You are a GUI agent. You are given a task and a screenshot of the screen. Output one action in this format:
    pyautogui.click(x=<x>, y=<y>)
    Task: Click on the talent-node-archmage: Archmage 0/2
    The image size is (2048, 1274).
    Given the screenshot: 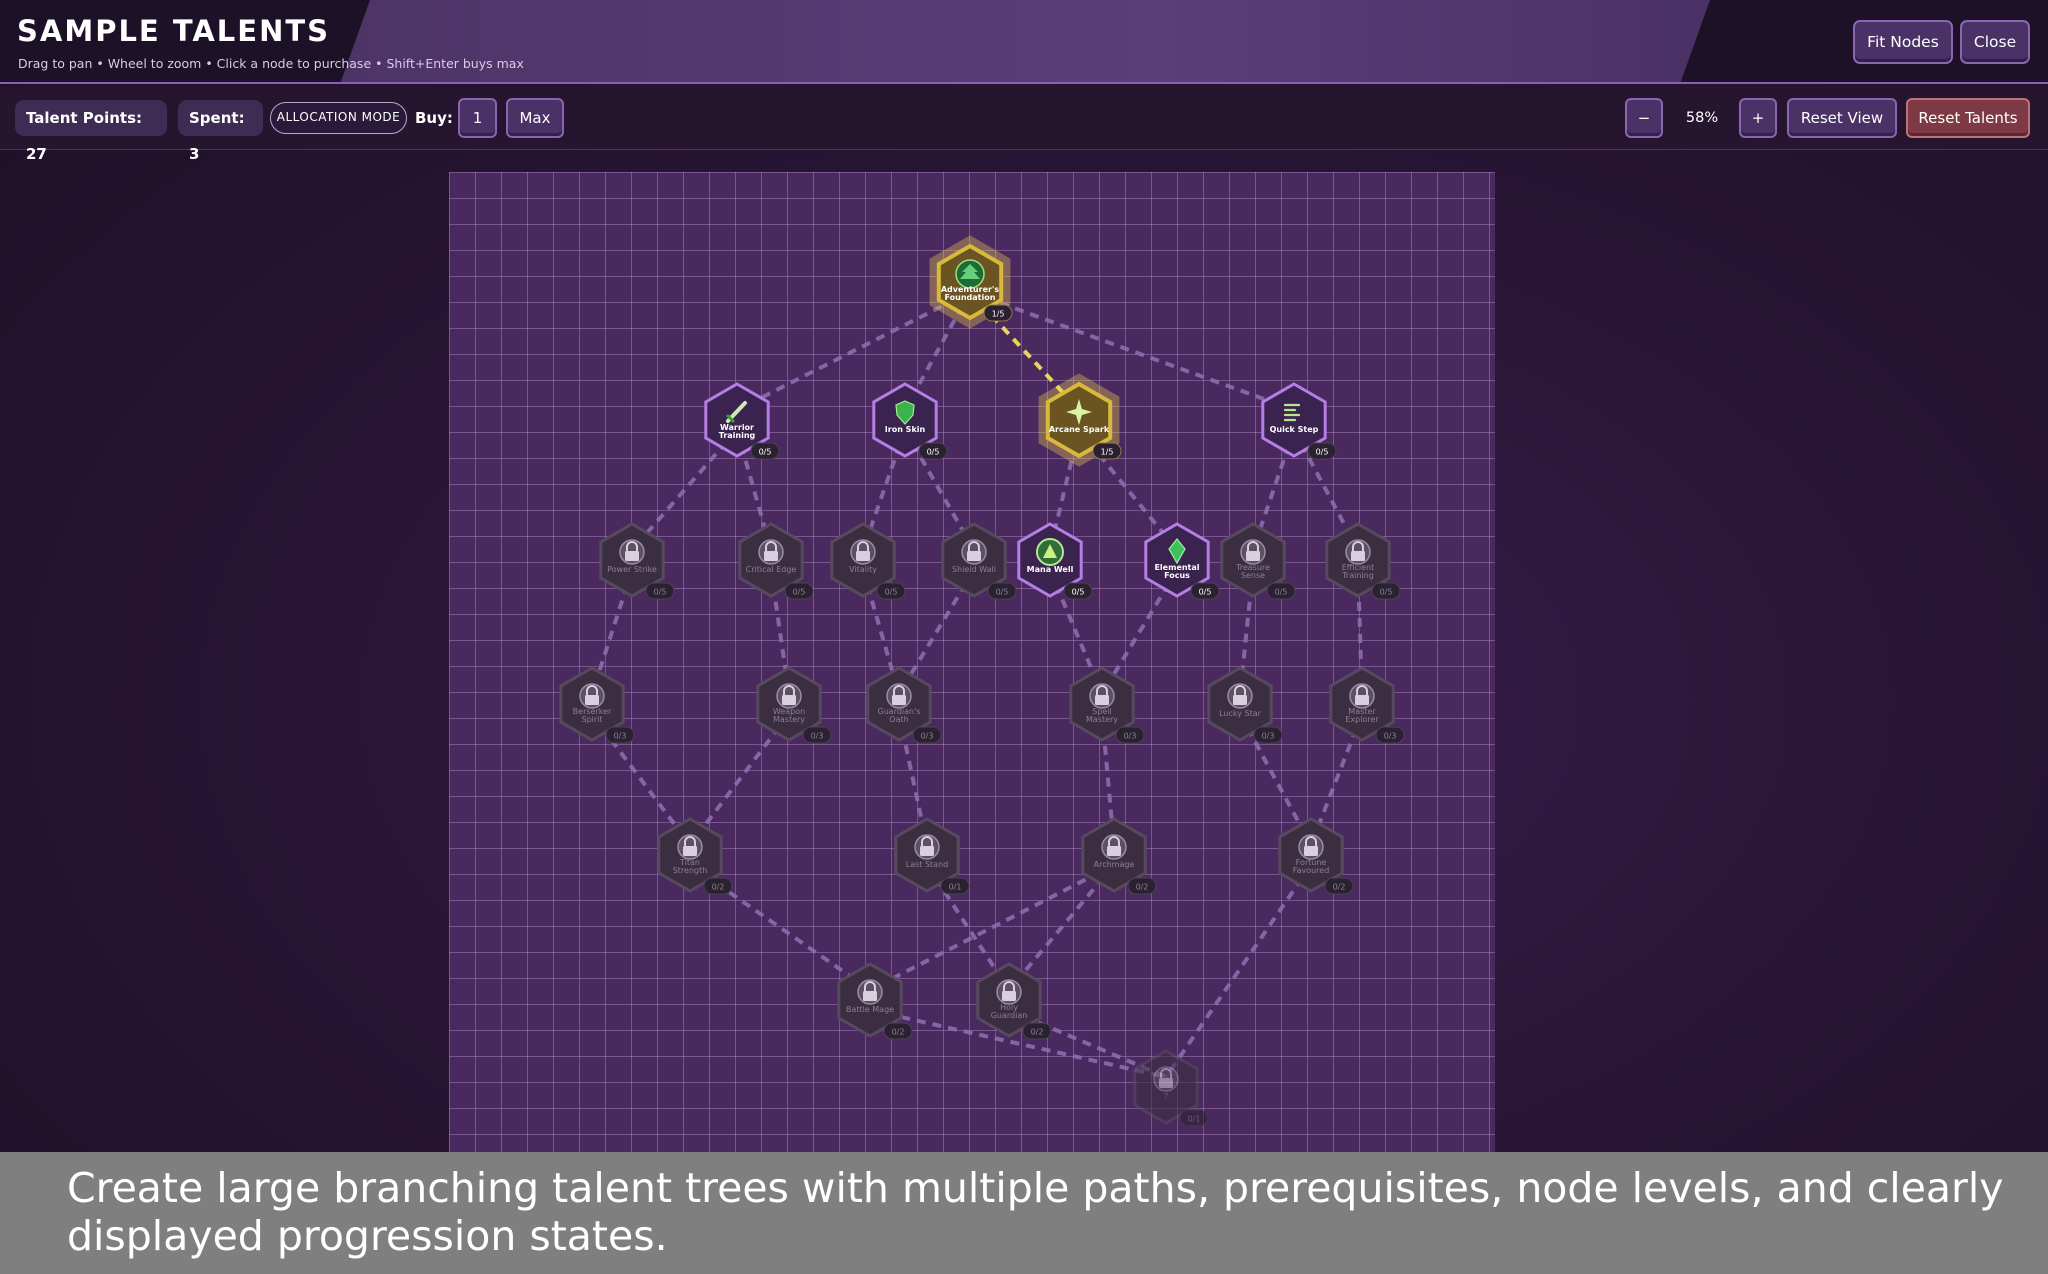 What is the action you would take?
    pyautogui.click(x=1119, y=856)
    